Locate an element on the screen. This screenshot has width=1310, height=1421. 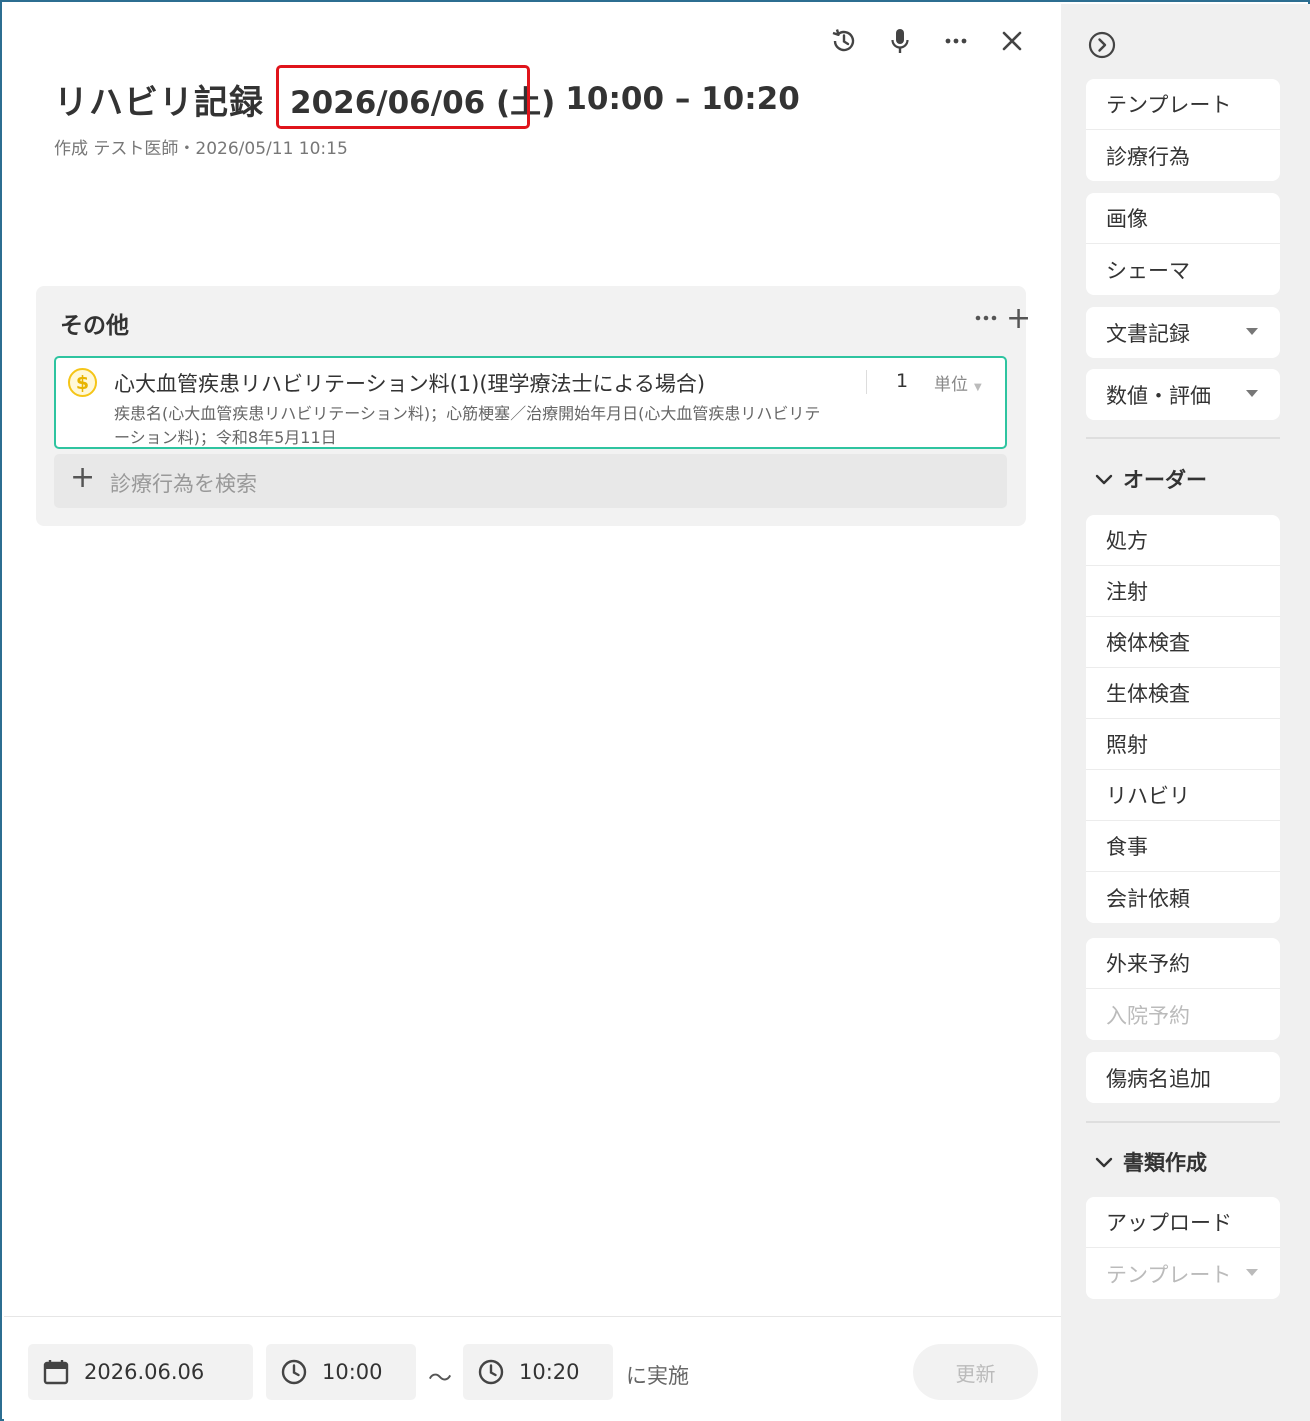
section-add-icon: + is located at coordinates (1018, 319).